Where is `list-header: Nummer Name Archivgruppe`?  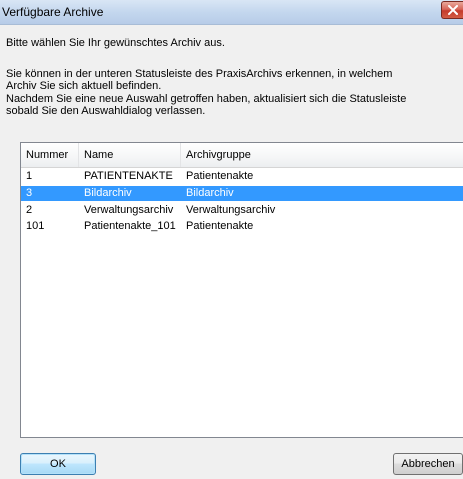 list-header: Nummer Name Archivgruppe is located at coordinates (242, 155).